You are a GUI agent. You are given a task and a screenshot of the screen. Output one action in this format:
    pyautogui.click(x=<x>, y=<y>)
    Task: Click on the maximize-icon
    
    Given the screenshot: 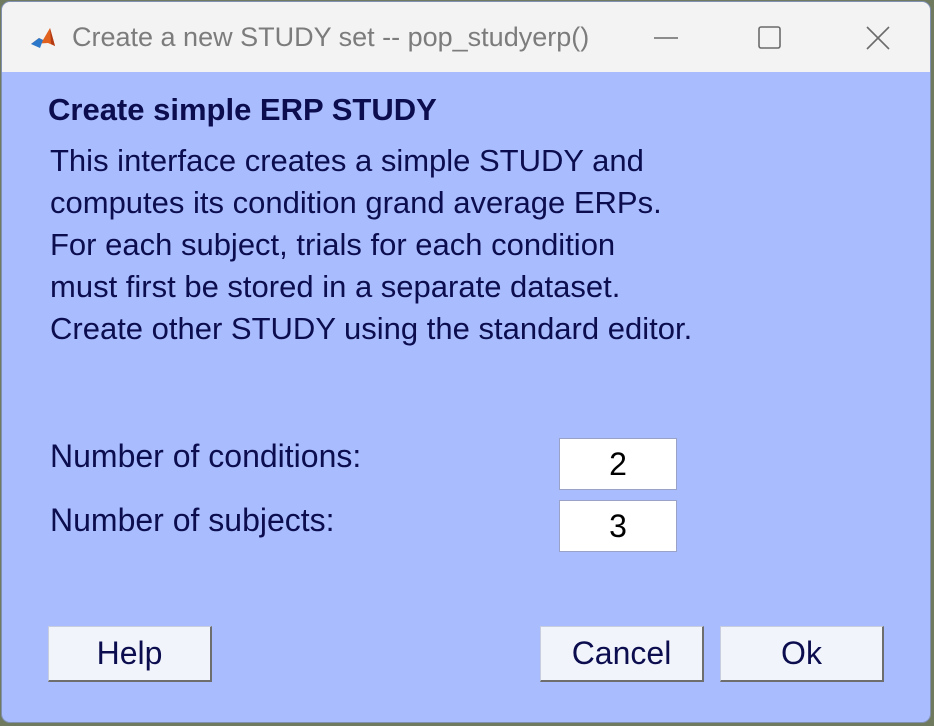 What is the action you would take?
    pyautogui.click(x=769, y=37)
    